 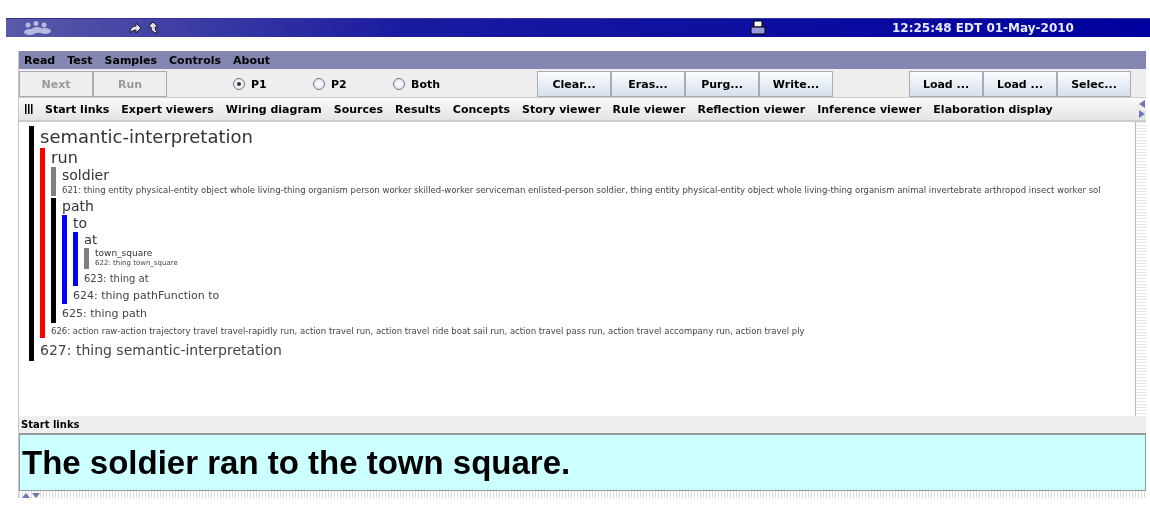 What do you see at coordinates (649, 109) in the screenshot?
I see `tab: Rule viewer` at bounding box center [649, 109].